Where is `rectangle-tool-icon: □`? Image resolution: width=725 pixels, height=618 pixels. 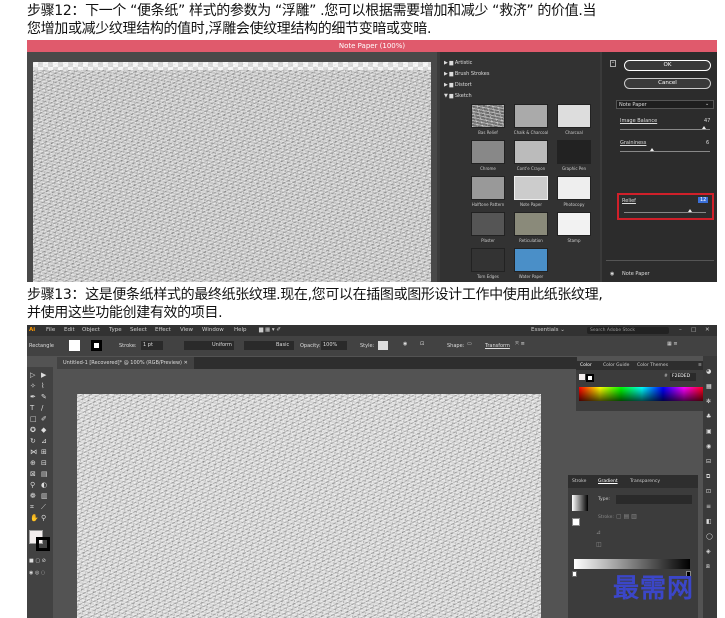 rectangle-tool-icon: □ is located at coordinates (33, 419).